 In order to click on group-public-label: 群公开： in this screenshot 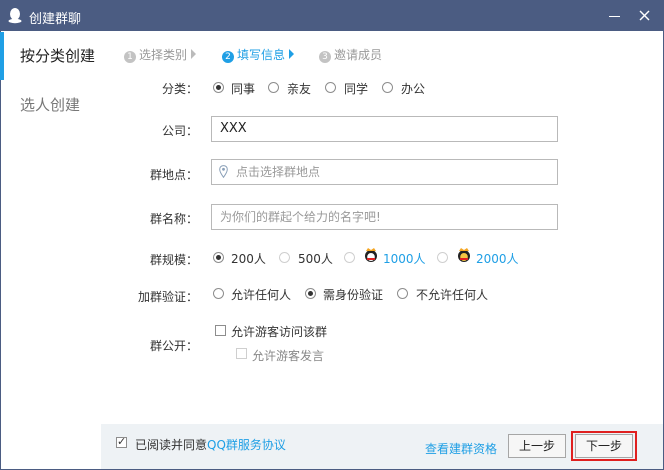, I will do `click(173, 346)`.